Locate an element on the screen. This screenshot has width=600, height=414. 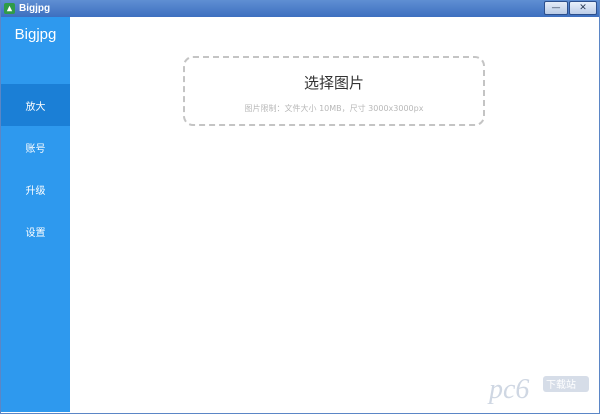
sidebar-item-label: 账号 is located at coordinates (35, 149).